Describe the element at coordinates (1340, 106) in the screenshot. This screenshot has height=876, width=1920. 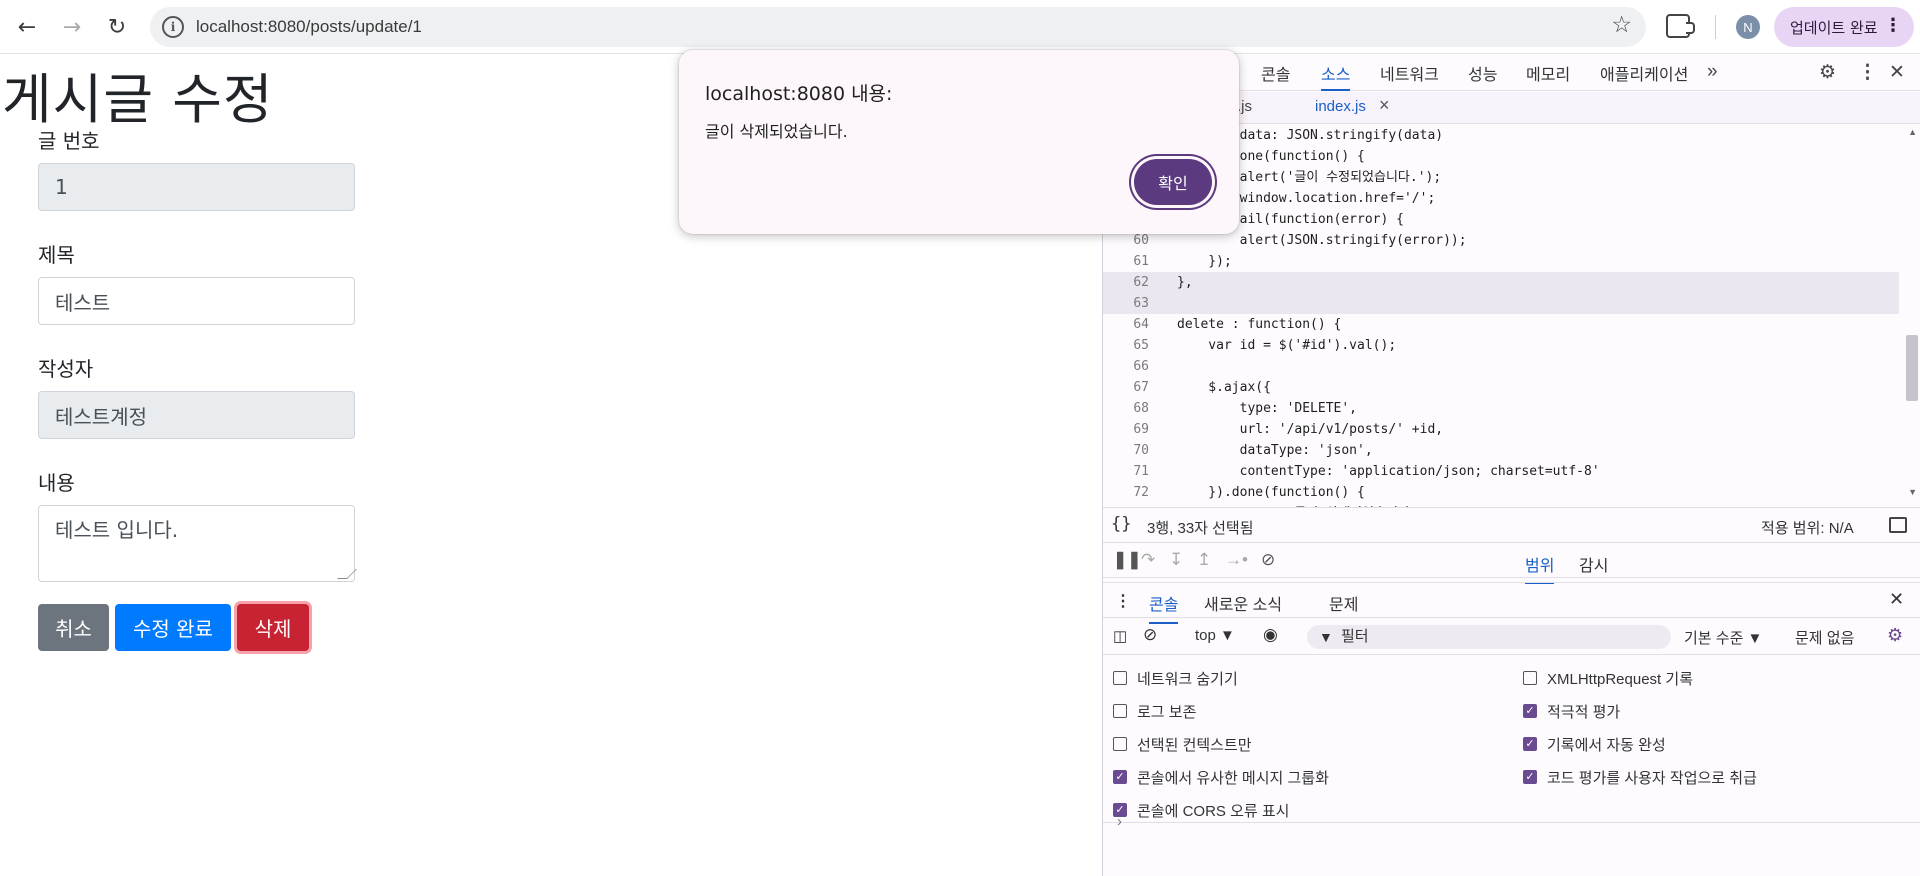
I see `file-tab-index: index.js` at that location.